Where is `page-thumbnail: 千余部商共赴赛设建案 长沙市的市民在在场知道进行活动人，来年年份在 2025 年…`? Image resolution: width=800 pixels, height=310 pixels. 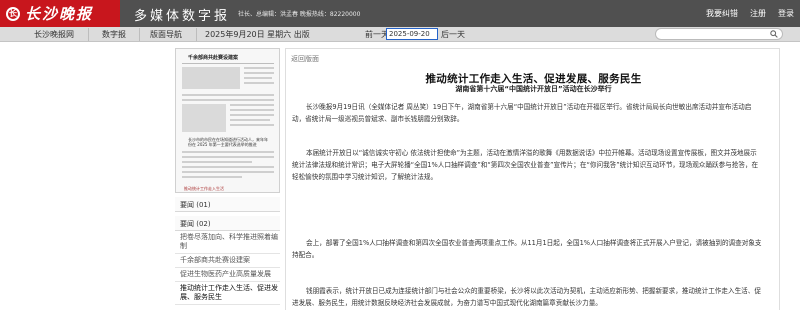
page-thumbnail: 千余部商共赴赛设建案 长沙市的市民在在场知道进行活动人，来年年份在 2025 年… is located at coordinates (227, 120).